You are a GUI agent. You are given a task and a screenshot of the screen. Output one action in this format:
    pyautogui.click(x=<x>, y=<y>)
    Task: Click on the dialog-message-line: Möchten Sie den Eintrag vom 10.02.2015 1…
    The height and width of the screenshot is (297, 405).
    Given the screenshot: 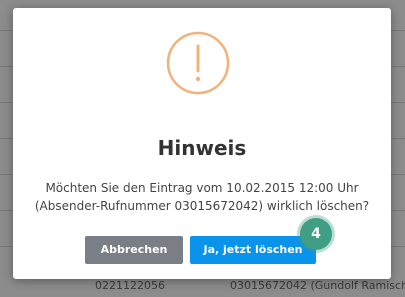 What is the action you would take?
    pyautogui.click(x=202, y=188)
    